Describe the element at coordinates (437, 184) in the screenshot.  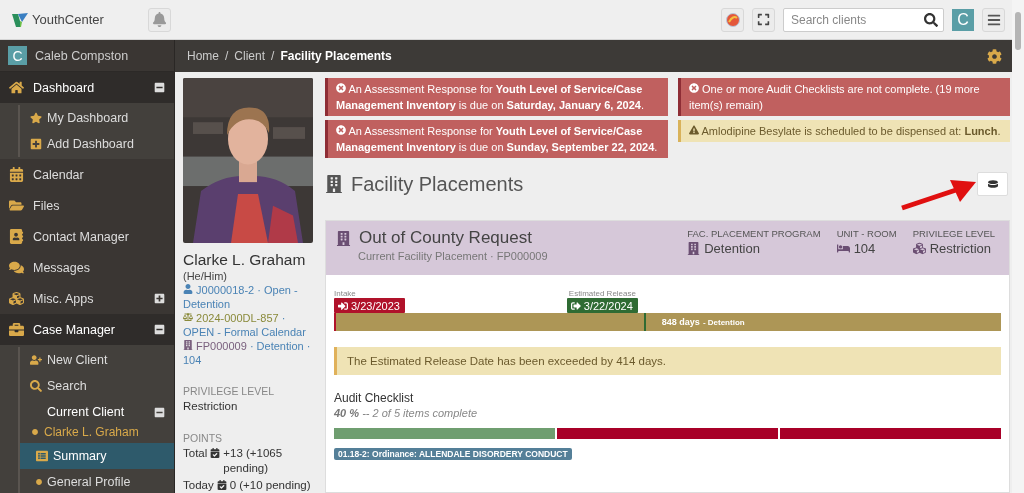
I see `page-title: Facility Placements` at that location.